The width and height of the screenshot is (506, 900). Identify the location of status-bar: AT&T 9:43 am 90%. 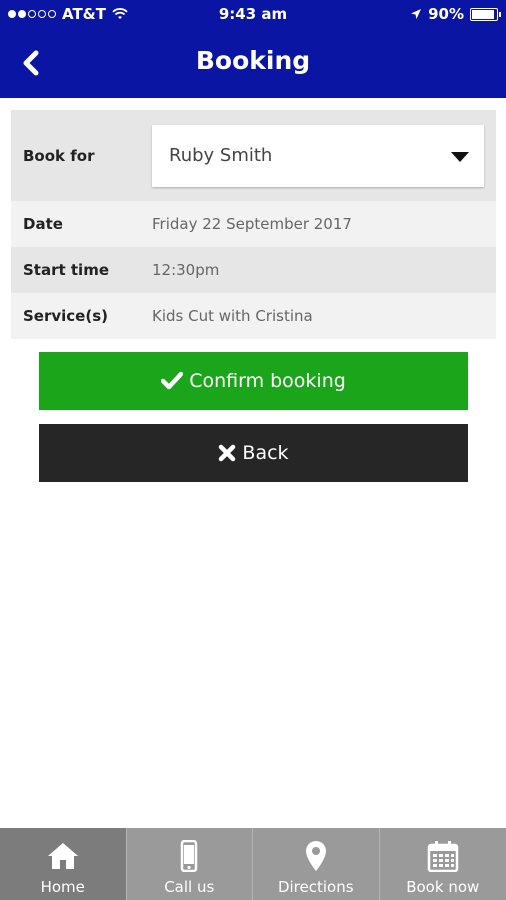
(253, 14).